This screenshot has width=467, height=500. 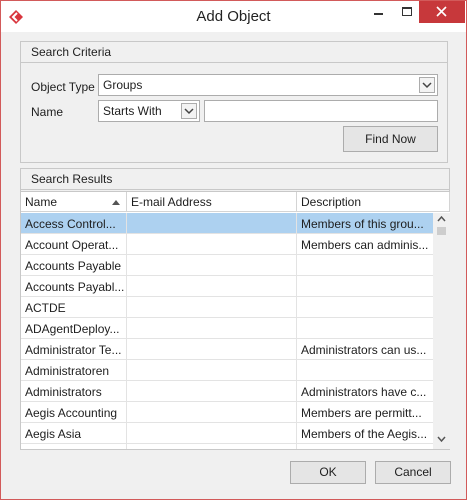 I want to click on minimize-button, so click(x=379, y=12).